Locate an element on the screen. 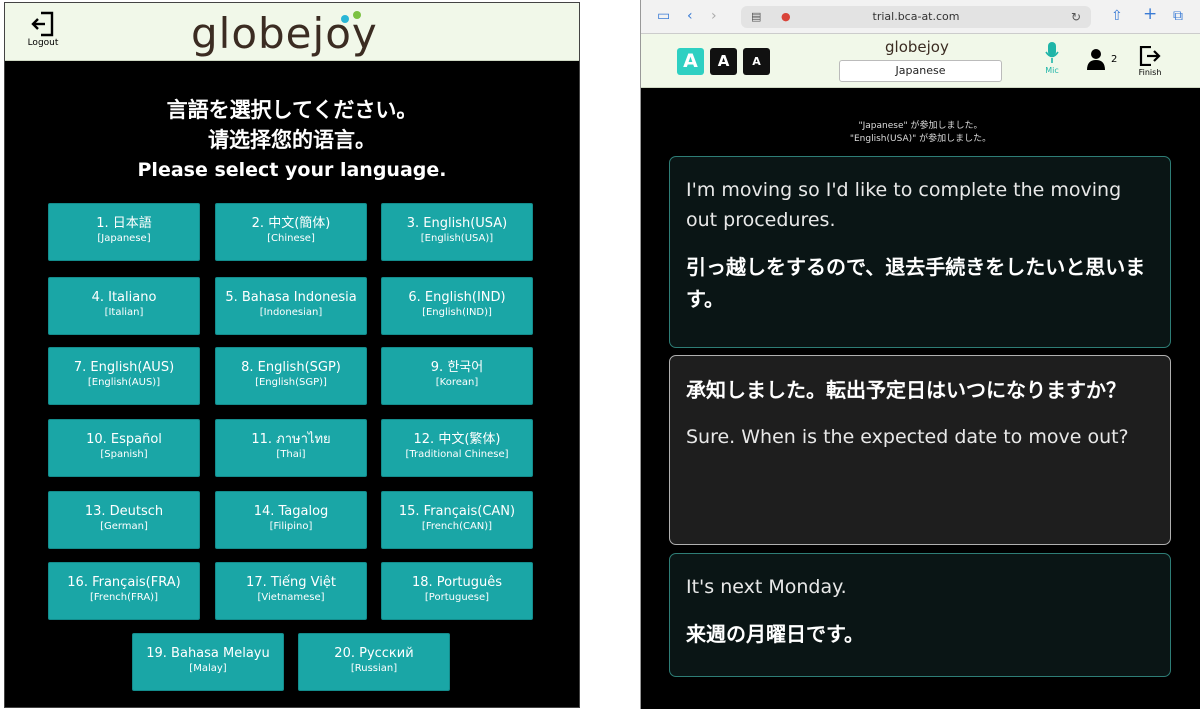  language-name: 4. Italiano is located at coordinates (124, 297).